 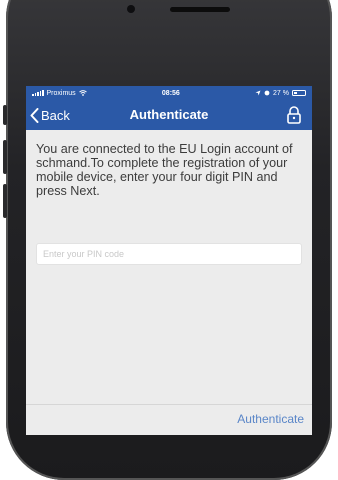 What do you see at coordinates (169, 254) in the screenshot?
I see `pin-input` at bounding box center [169, 254].